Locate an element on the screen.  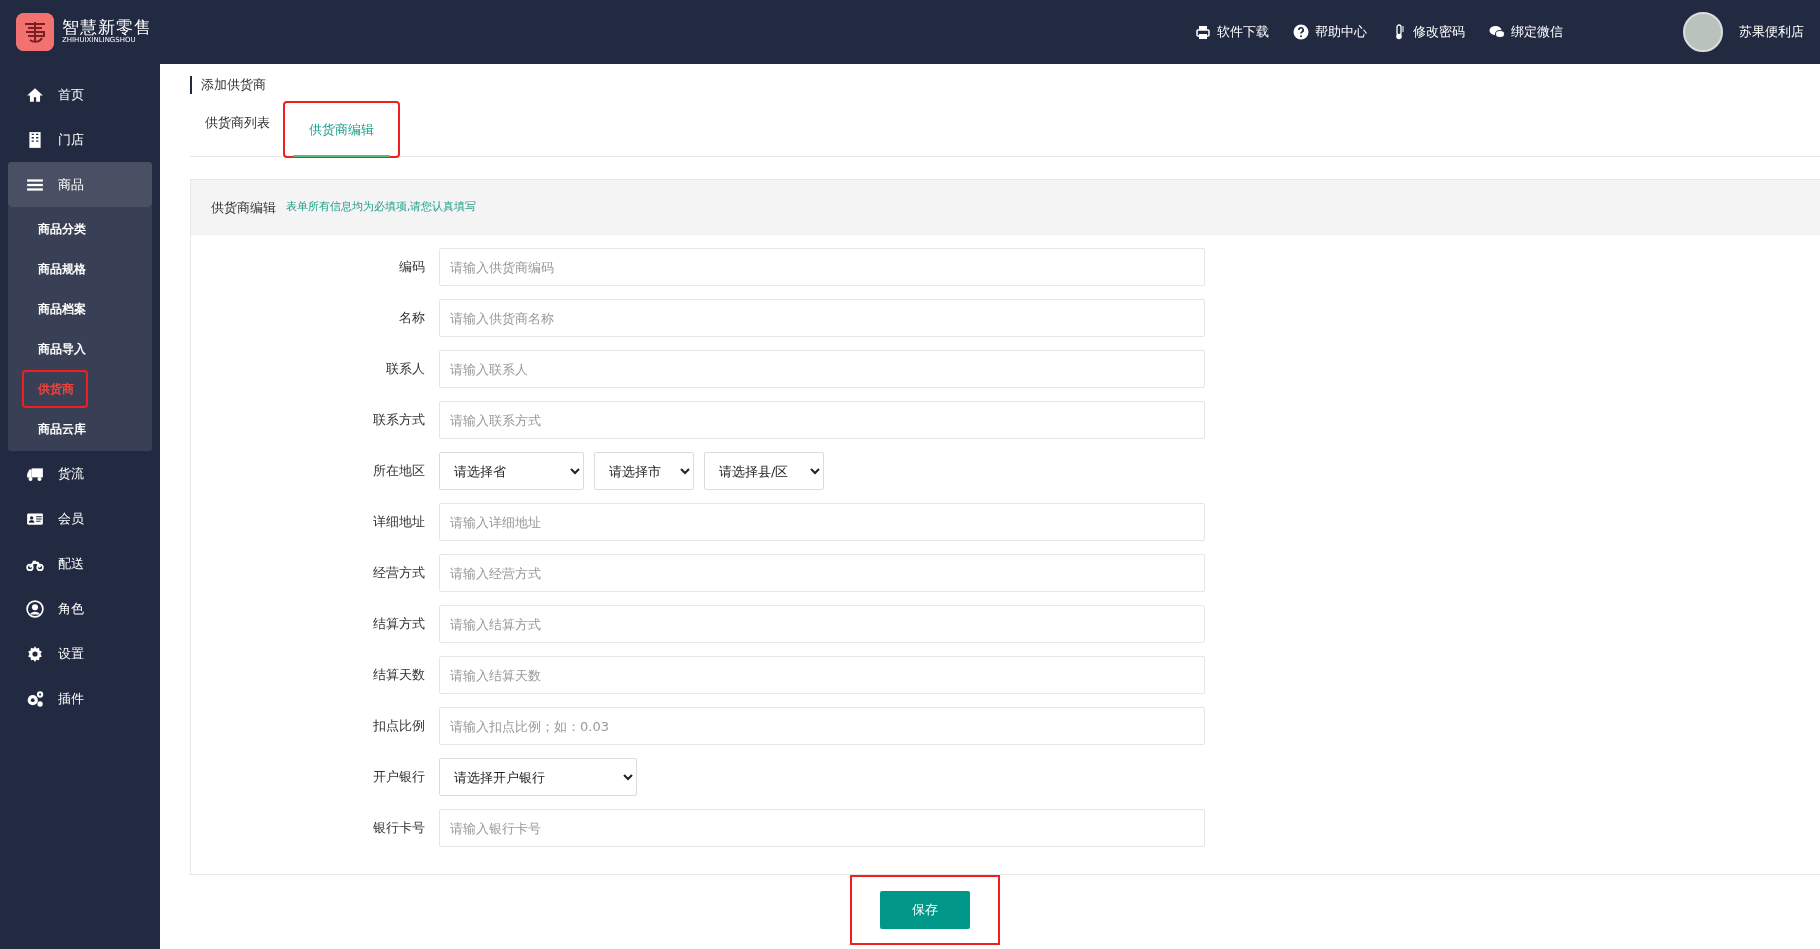
sidebar-item: 角色 is located at coordinates (80, 608).